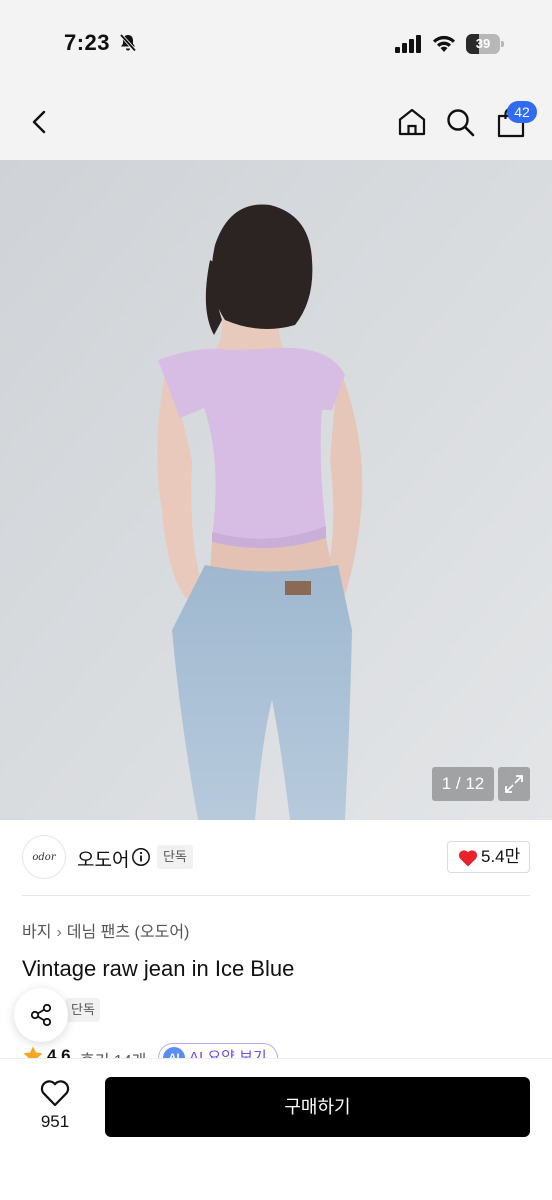 This screenshot has height=1200, width=552. What do you see at coordinates (317, 1107) in the screenshot?
I see `buy-button: 구매하기` at bounding box center [317, 1107].